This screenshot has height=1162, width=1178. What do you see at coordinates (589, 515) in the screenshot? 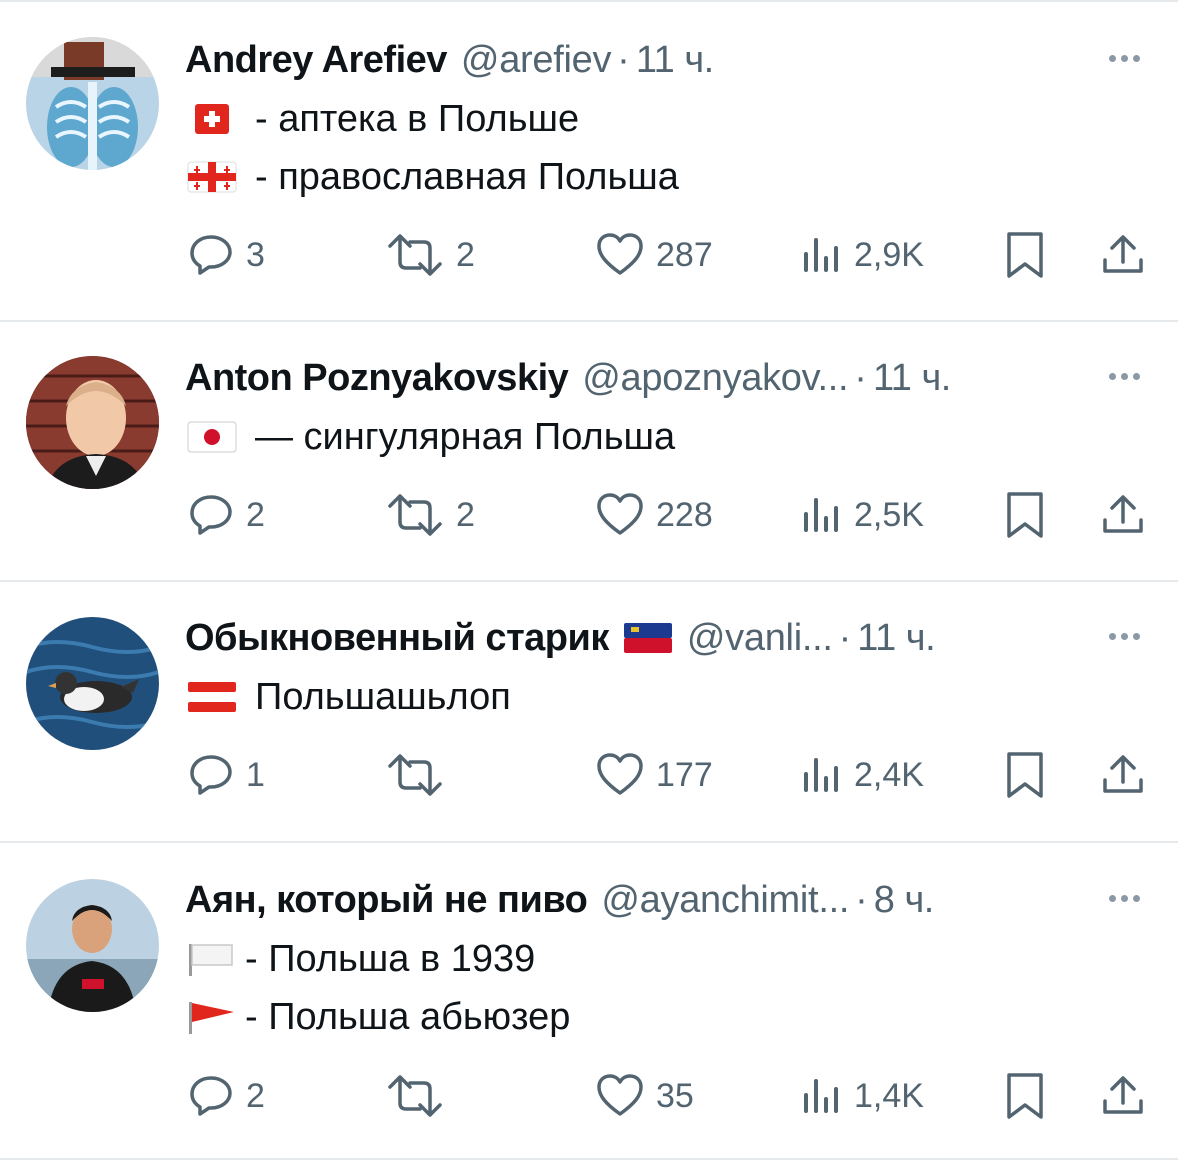
I see `tweet-actions: 2 2 228 2,5K` at bounding box center [589, 515].